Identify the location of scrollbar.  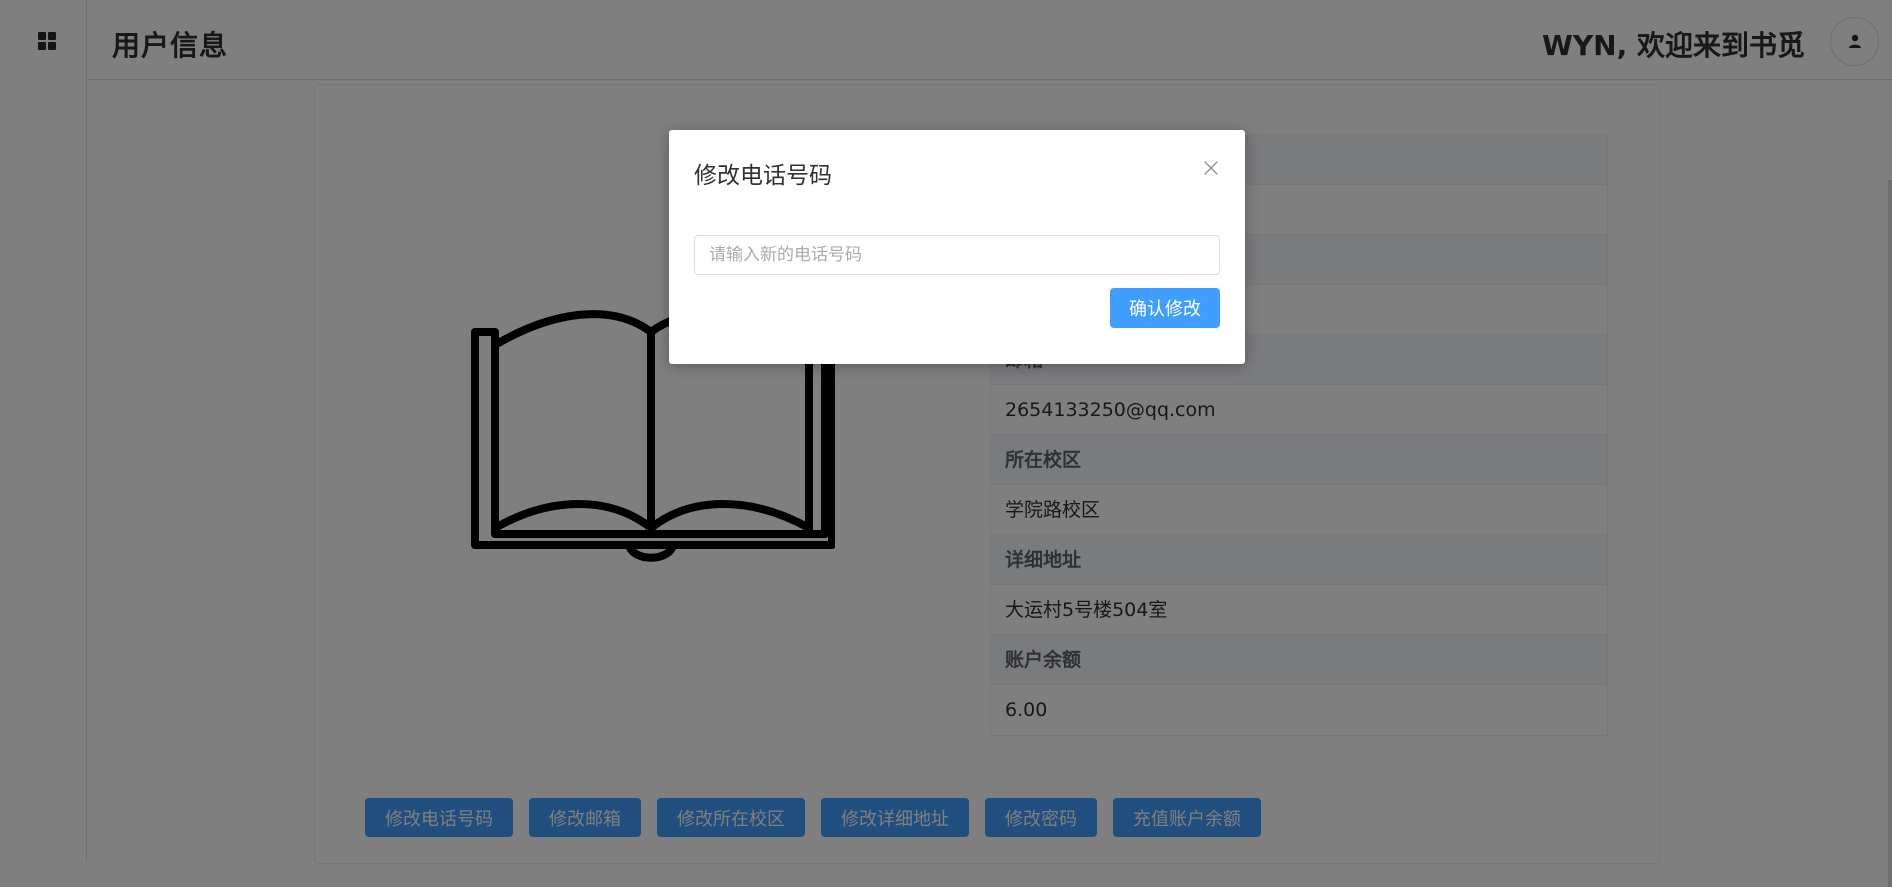
(1890, 443).